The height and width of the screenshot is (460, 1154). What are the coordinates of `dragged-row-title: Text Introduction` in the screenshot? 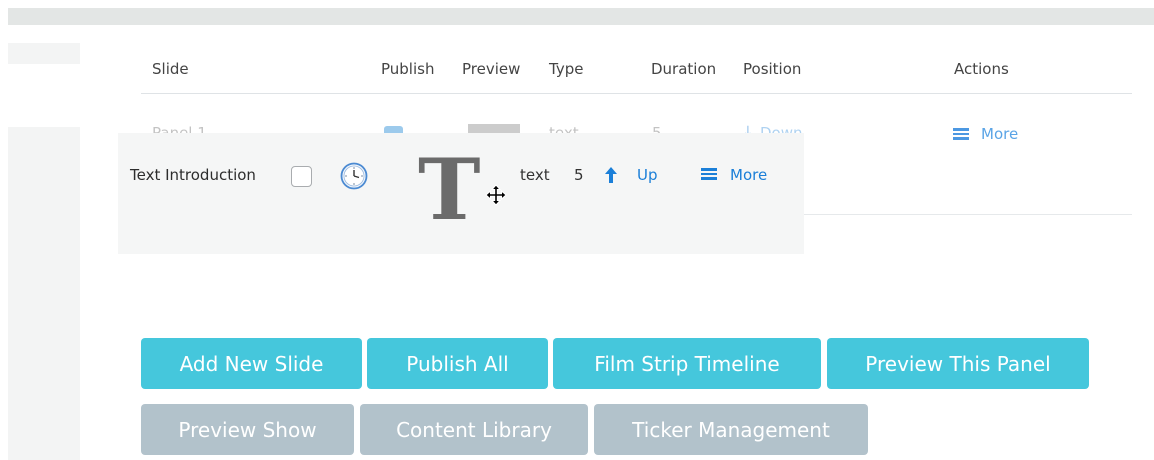 It's located at (193, 175).